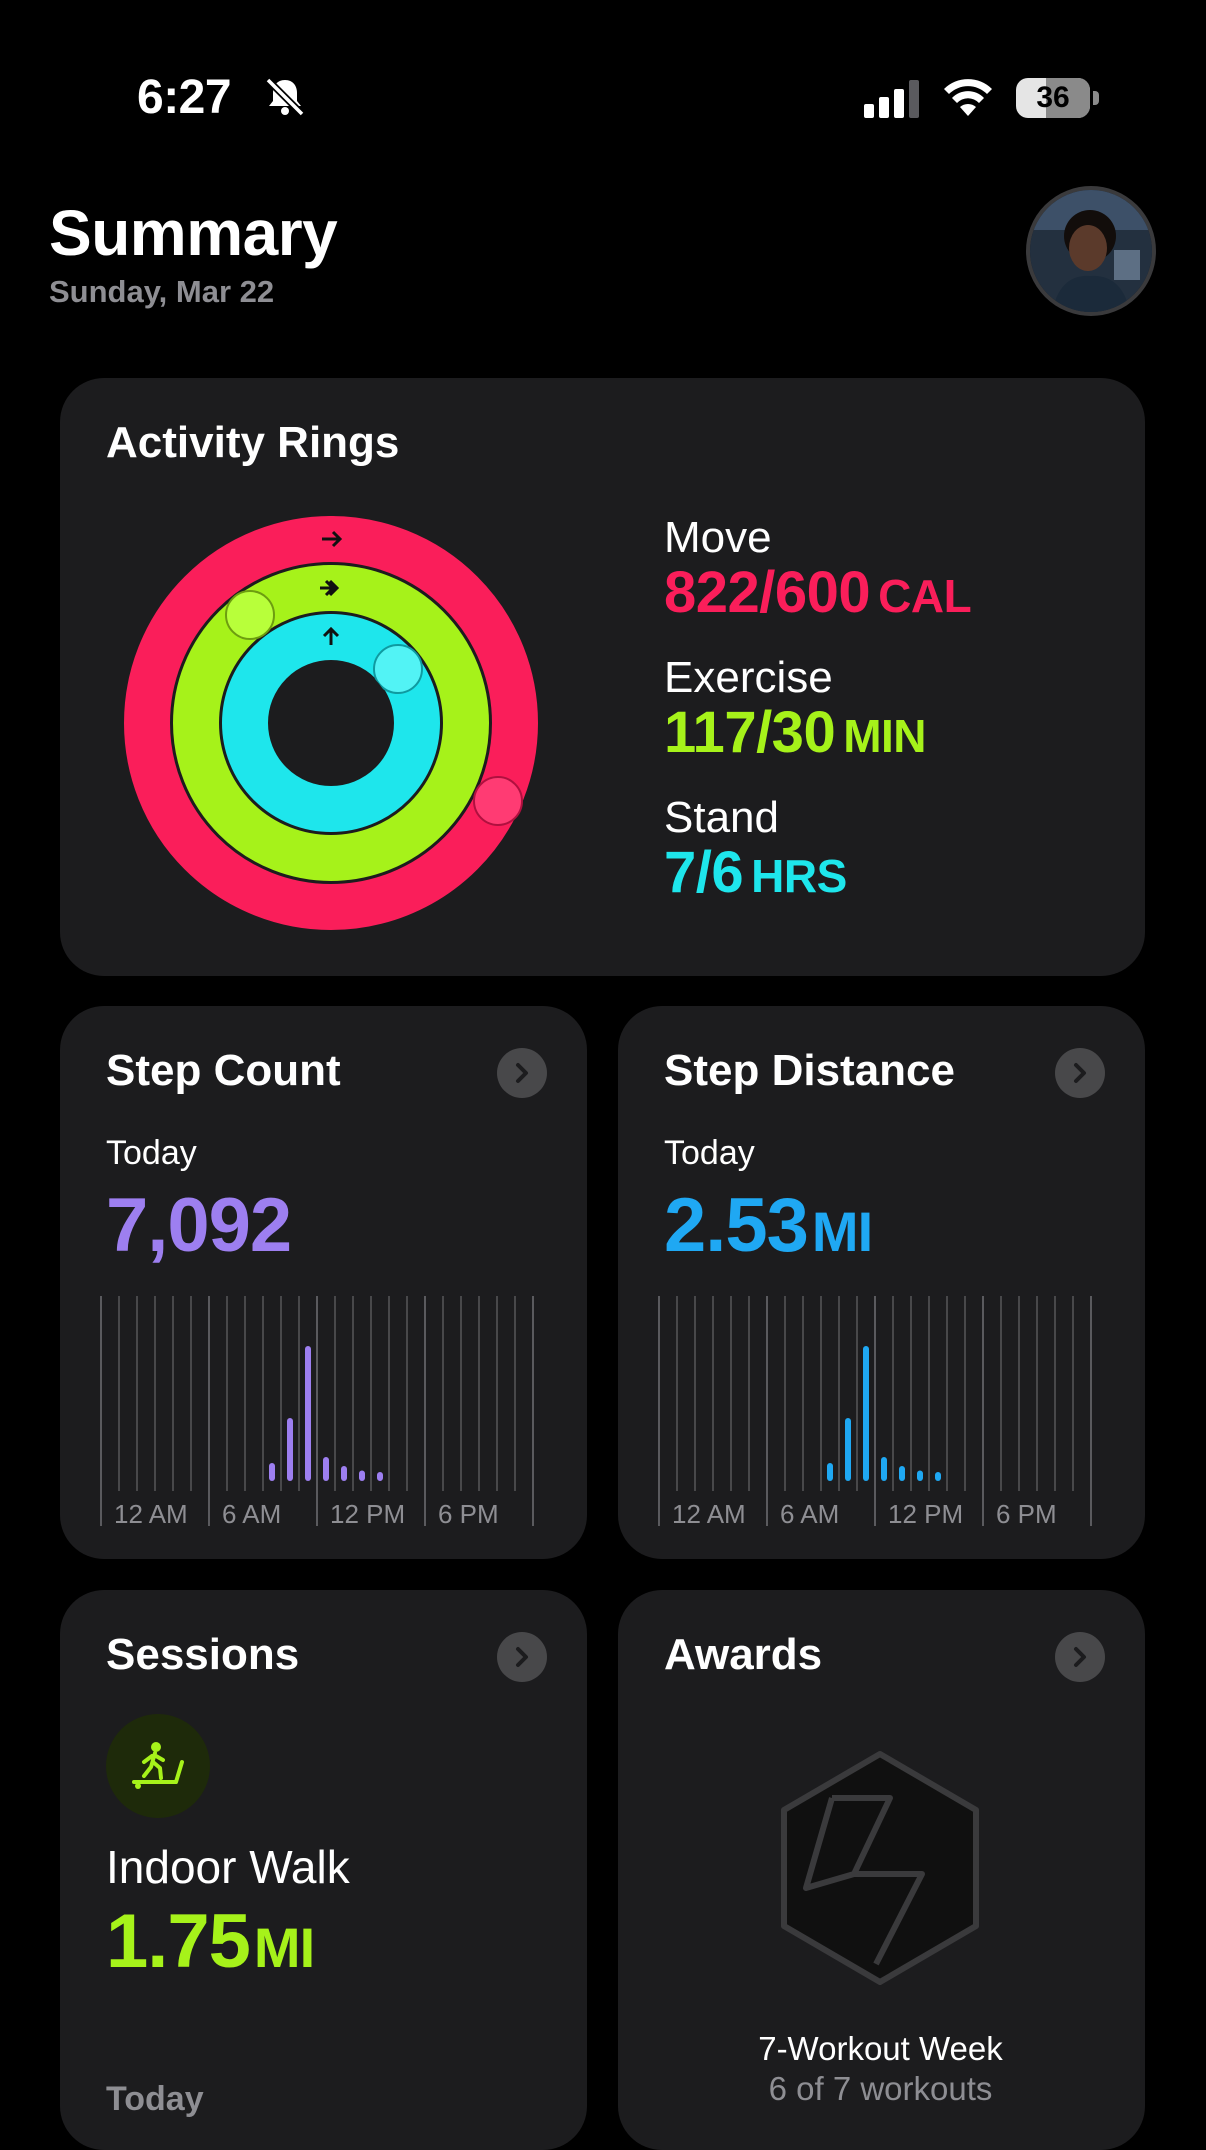 The image size is (1206, 2150). I want to click on move-unit: CAL, so click(925, 596).